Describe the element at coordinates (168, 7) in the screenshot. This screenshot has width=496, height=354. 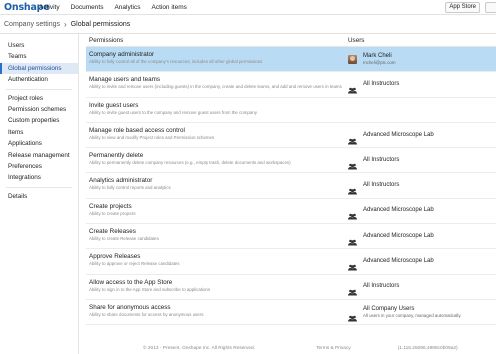
I see `nav-action-items: Action items` at that location.